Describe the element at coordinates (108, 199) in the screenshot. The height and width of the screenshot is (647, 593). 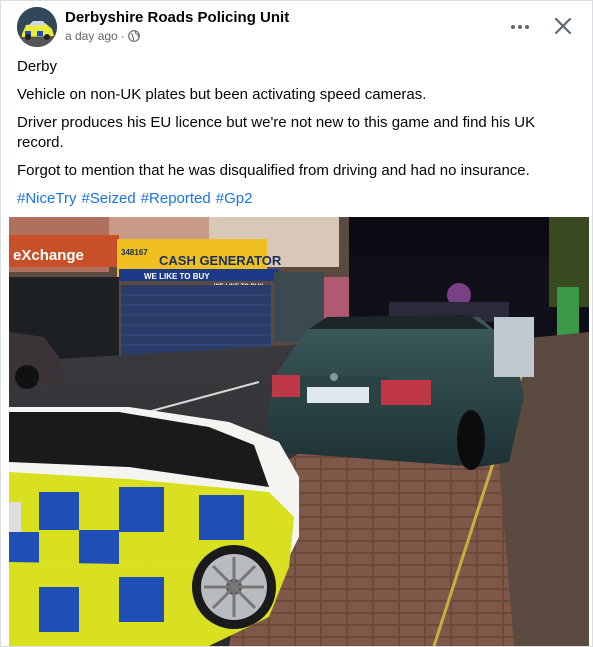
I see `hashtag-seized: #Seized` at that location.